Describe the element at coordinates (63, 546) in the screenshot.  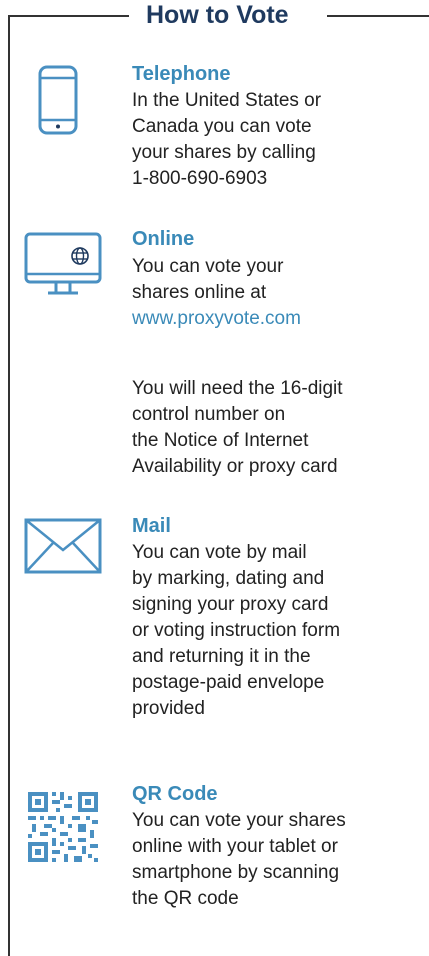
I see `envelope-icon` at that location.